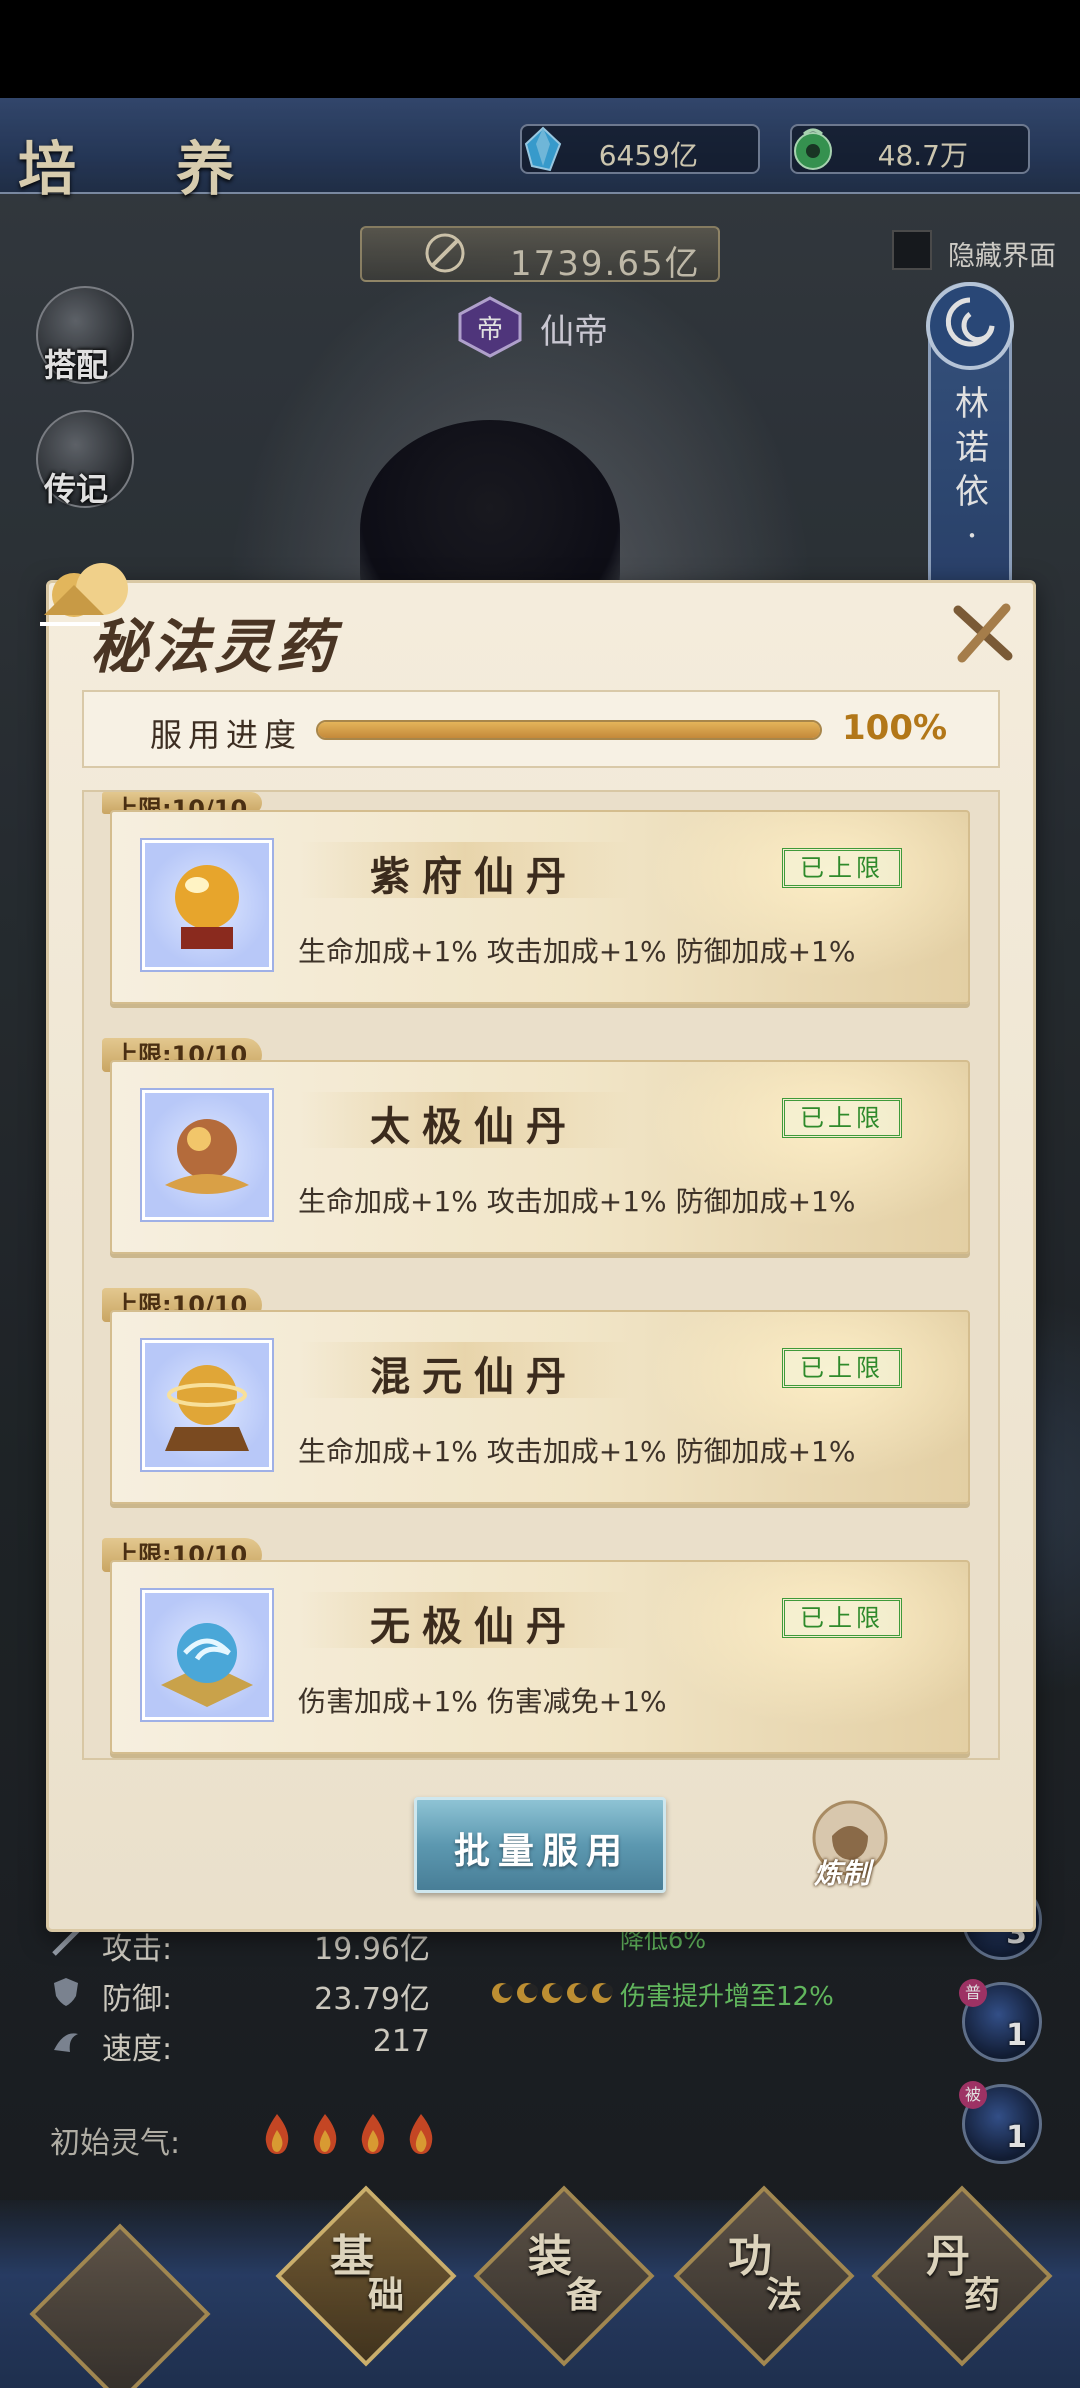 This screenshot has height=2388, width=1080. I want to click on modal-title: 秘法灵药, so click(214, 647).